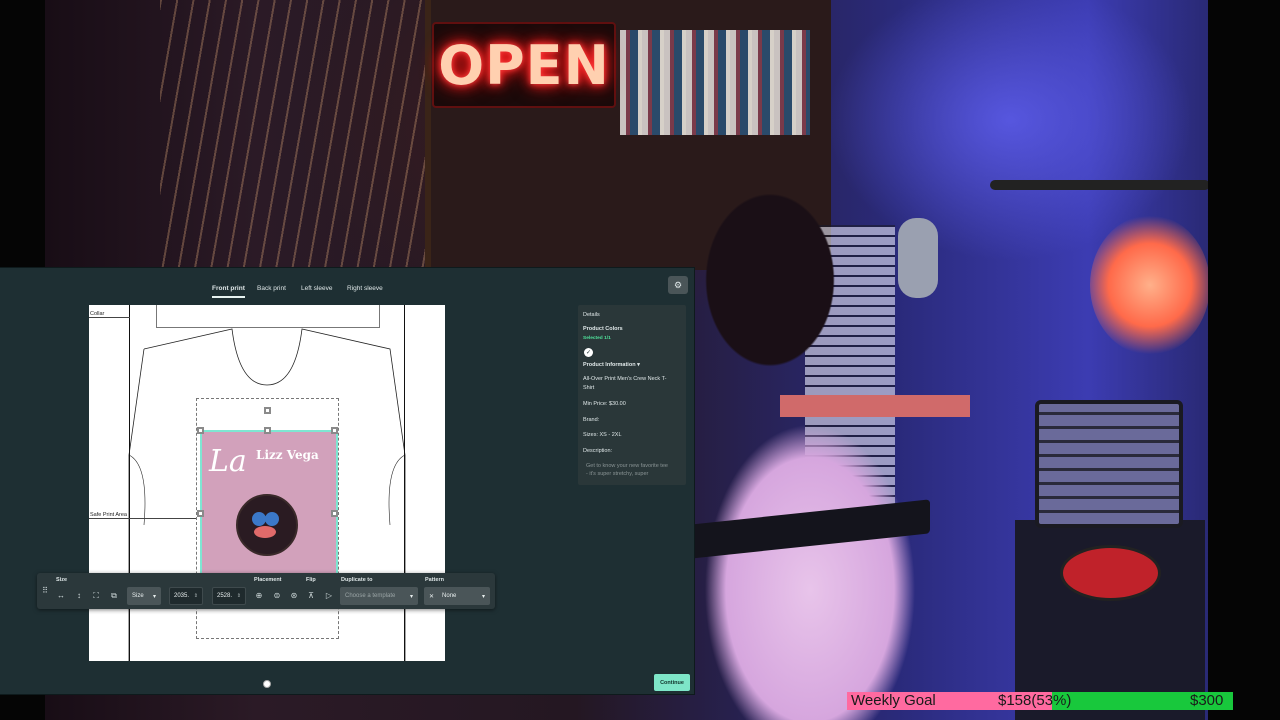 This screenshot has height=720, width=1280. I want to click on donut-mouth, so click(265, 532).